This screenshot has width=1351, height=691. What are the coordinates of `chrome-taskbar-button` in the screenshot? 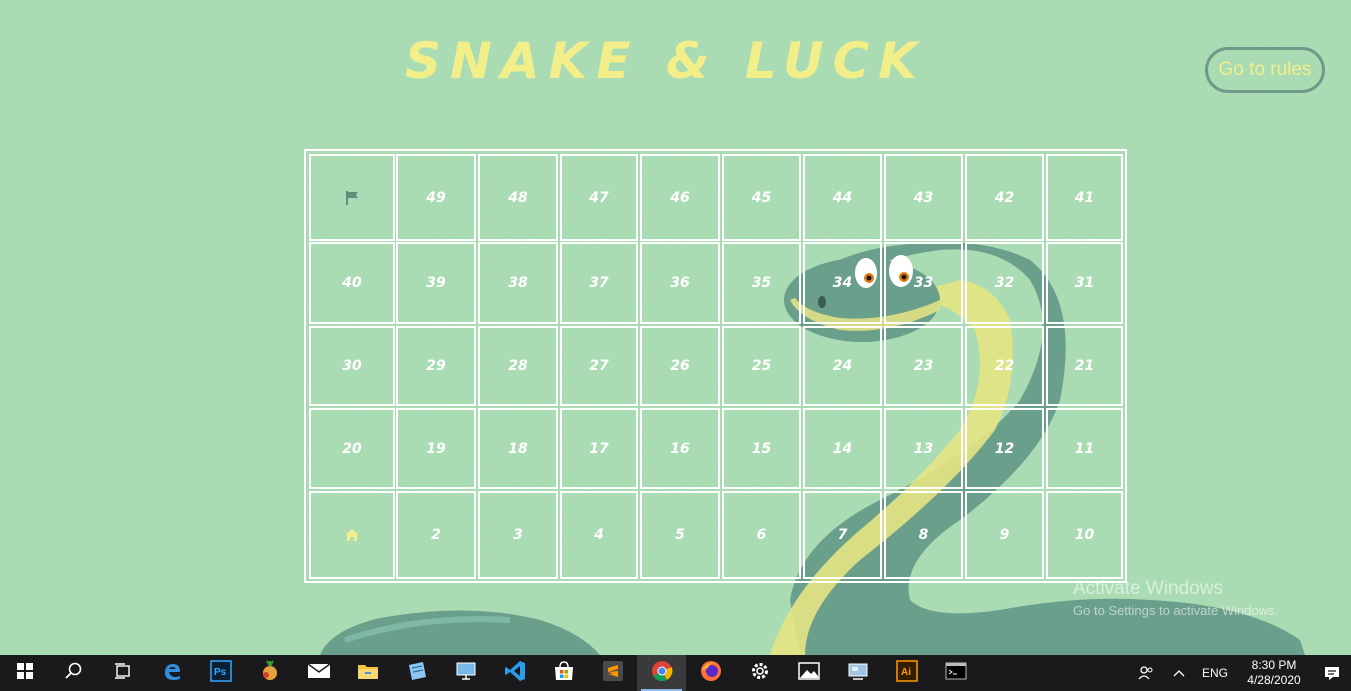 It's located at (661, 673).